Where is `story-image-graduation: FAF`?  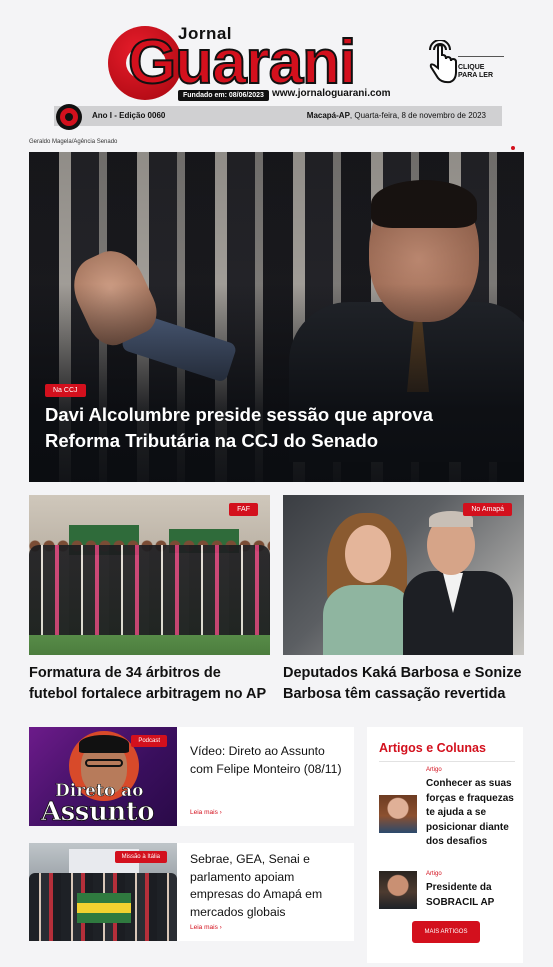 story-image-graduation: FAF is located at coordinates (149, 575).